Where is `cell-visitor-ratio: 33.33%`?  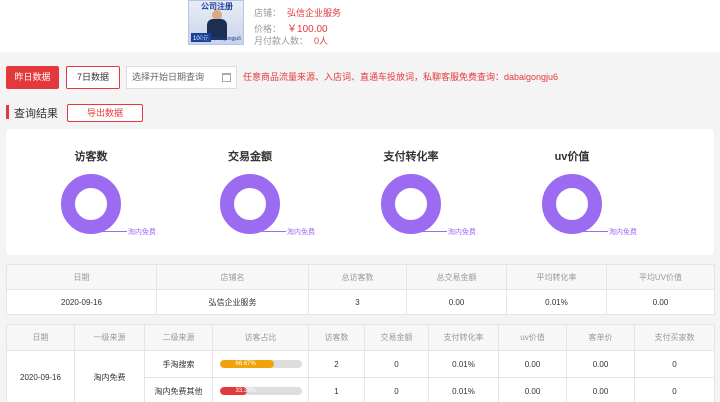
cell-visitor-ratio: 33.33% is located at coordinates (260, 389).